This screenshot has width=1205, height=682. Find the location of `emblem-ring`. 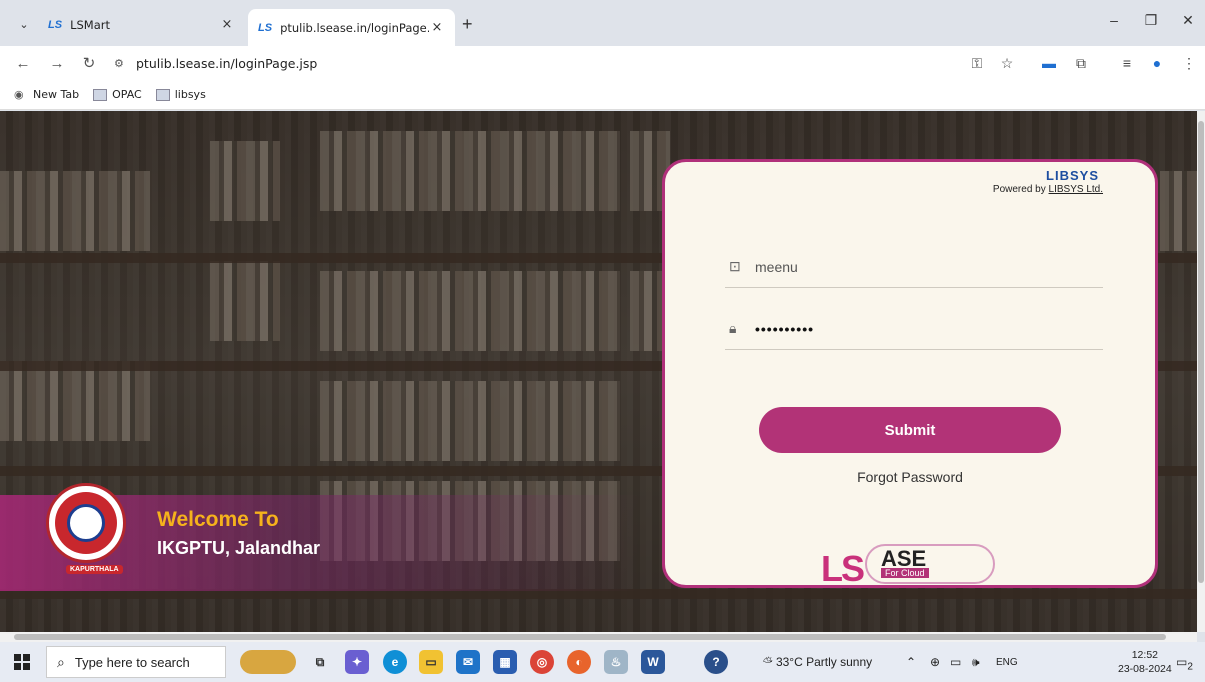

emblem-ring is located at coordinates (86, 523).